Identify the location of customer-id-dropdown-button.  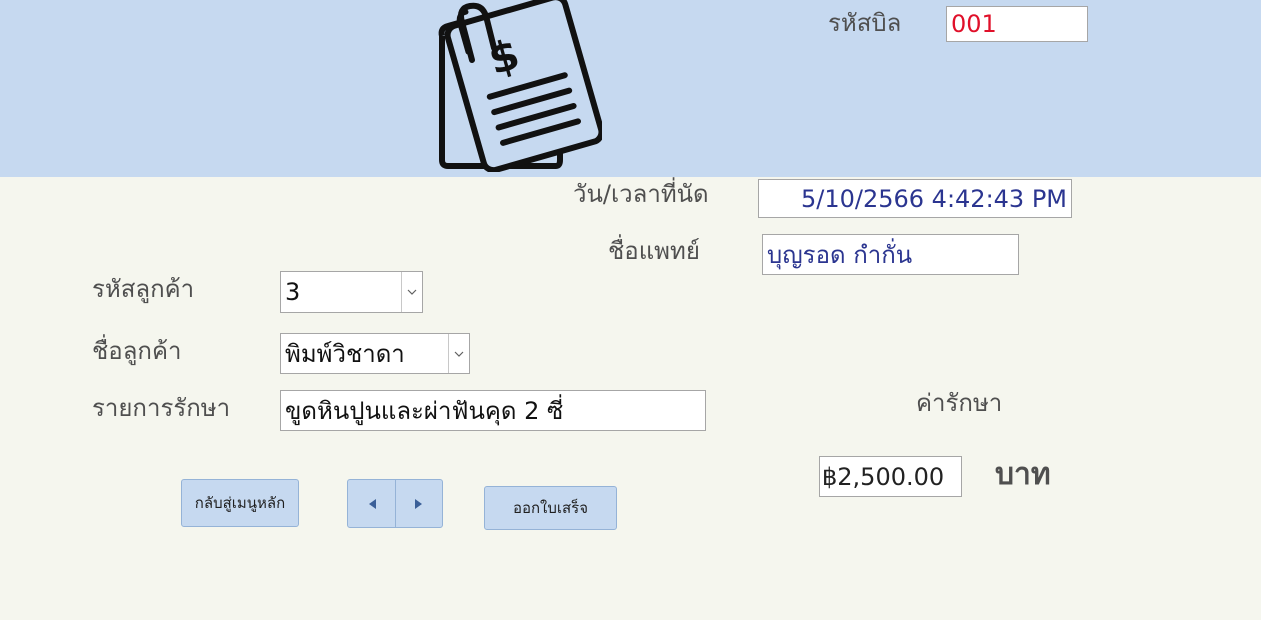
(411, 292).